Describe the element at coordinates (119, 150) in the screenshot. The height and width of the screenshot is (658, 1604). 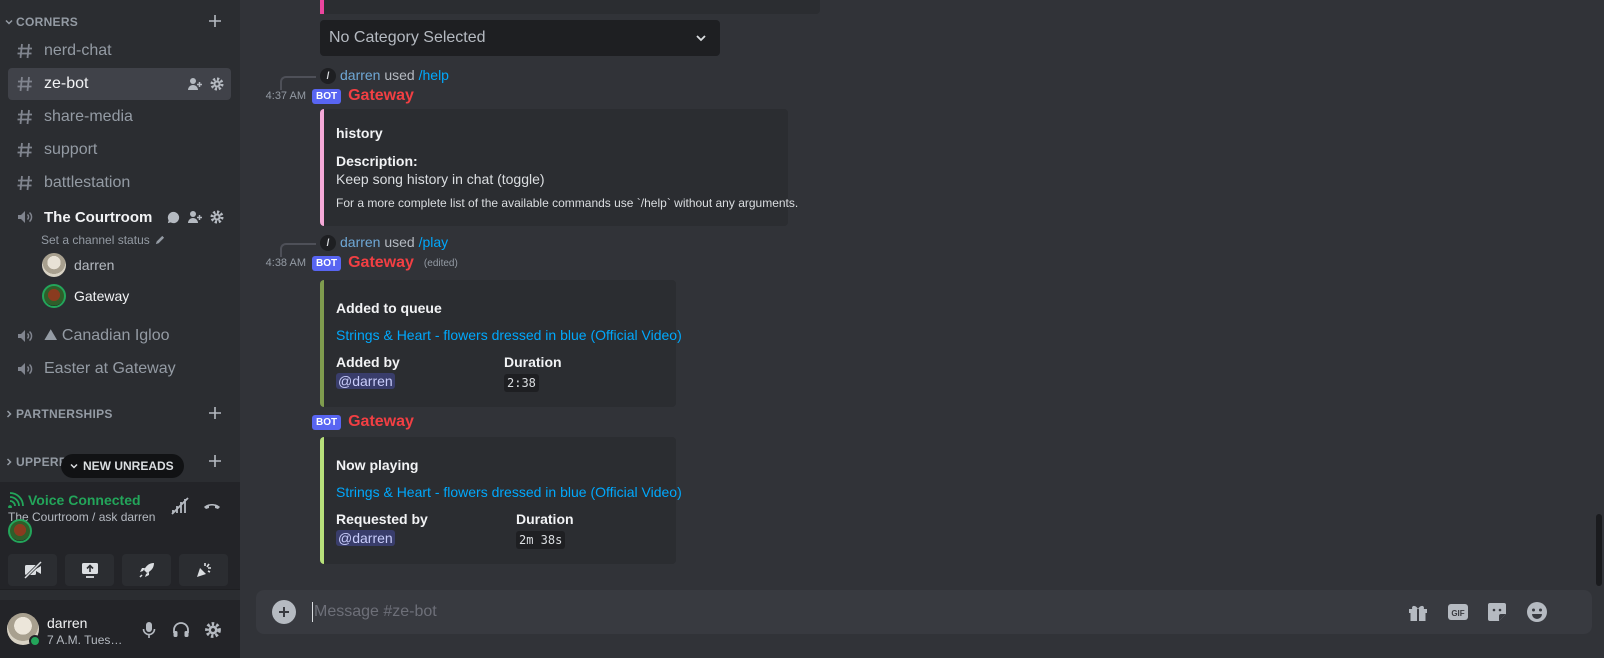
I see `channel-support: support` at that location.